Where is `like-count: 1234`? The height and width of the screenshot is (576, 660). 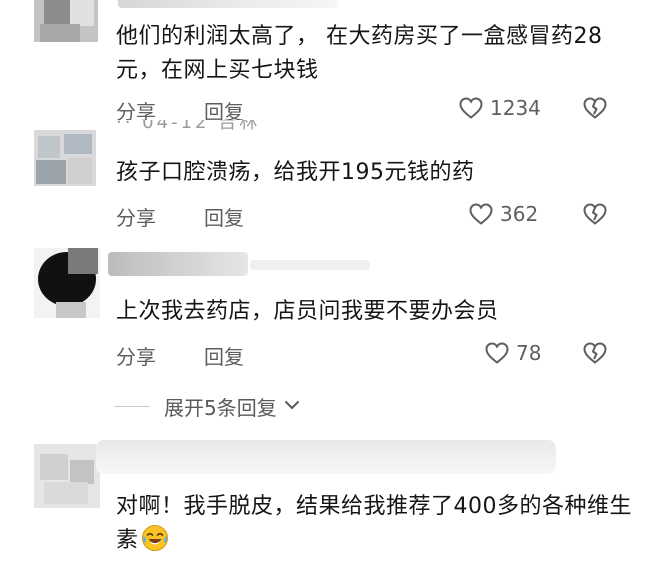
like-count: 1234 is located at coordinates (515, 108).